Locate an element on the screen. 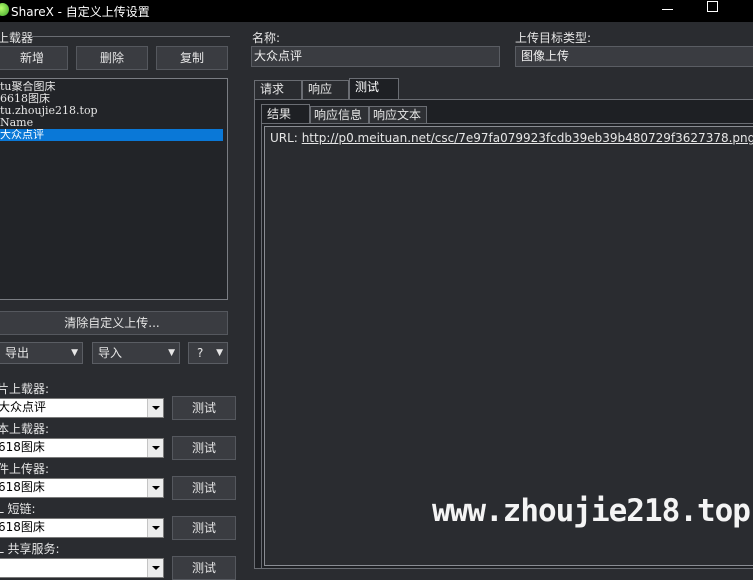  copy-uploader-button: 复制 is located at coordinates (192, 58).